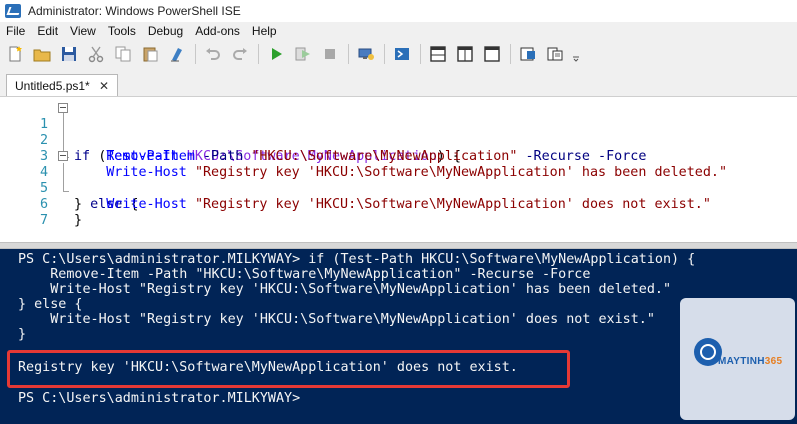  Describe the element at coordinates (69, 180) in the screenshot. I see `code-line: 4 } else {` at that location.